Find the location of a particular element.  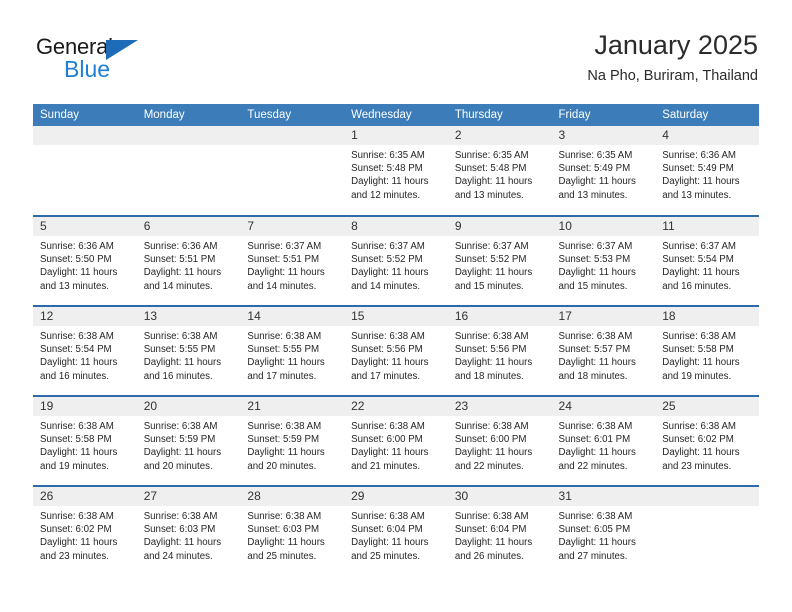

day-number is located at coordinates (292, 135).